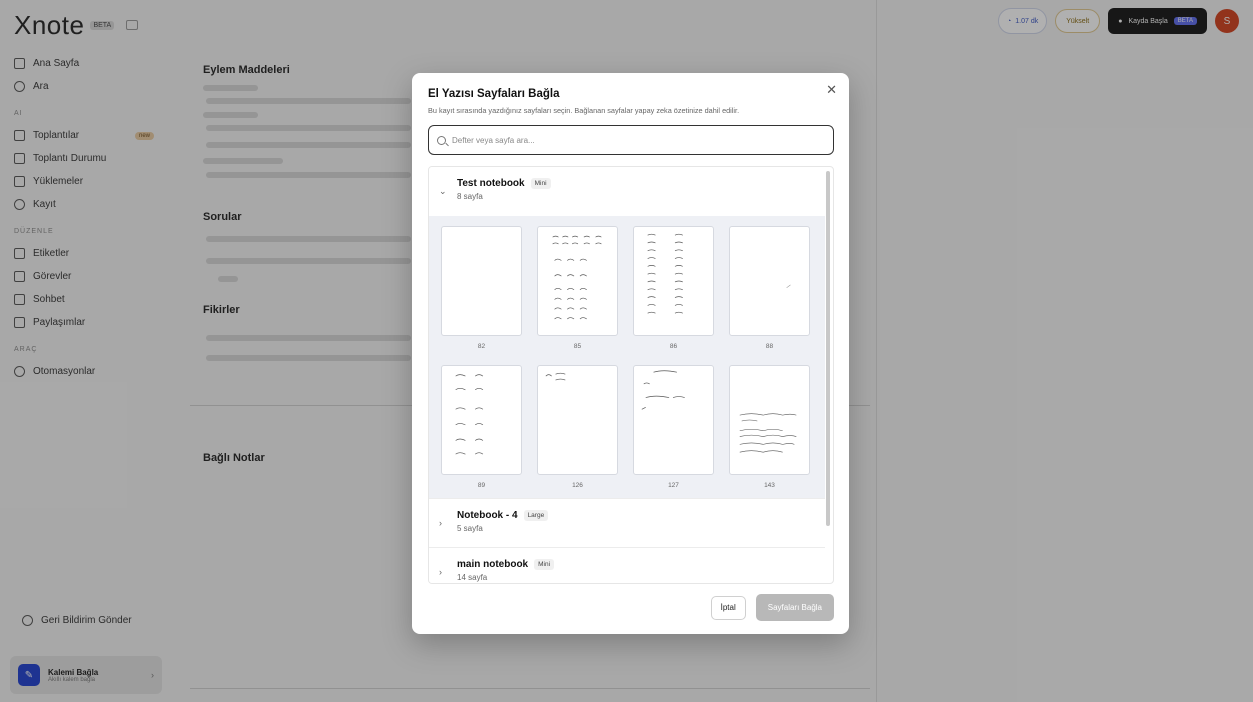  Describe the element at coordinates (577, 485) in the screenshot. I see `page-number: 126` at that location.